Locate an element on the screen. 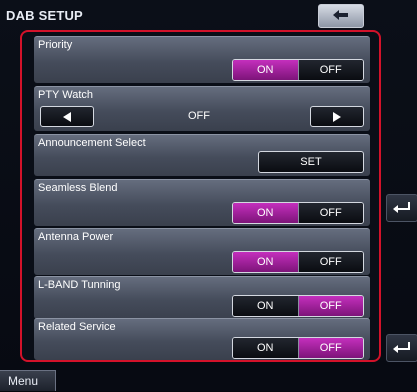  setting-row-seamless-blend: Seamless Blend ON OFF is located at coordinates (202, 202).